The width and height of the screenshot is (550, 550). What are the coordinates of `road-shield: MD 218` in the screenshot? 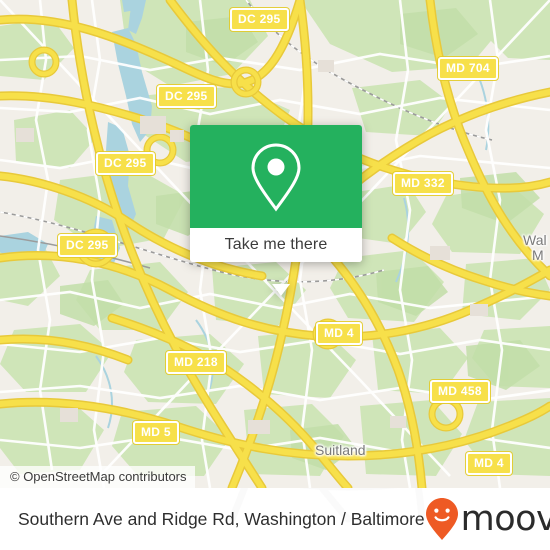 It's located at (196, 362).